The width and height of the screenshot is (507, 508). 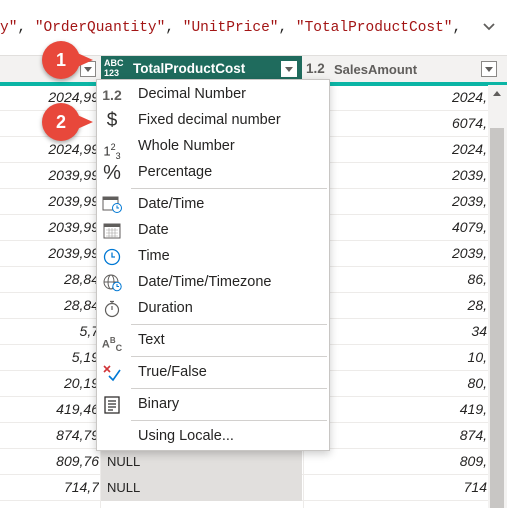 What do you see at coordinates (209, 120) in the screenshot?
I see `menu-item-label: Fixed decimal number` at bounding box center [209, 120].